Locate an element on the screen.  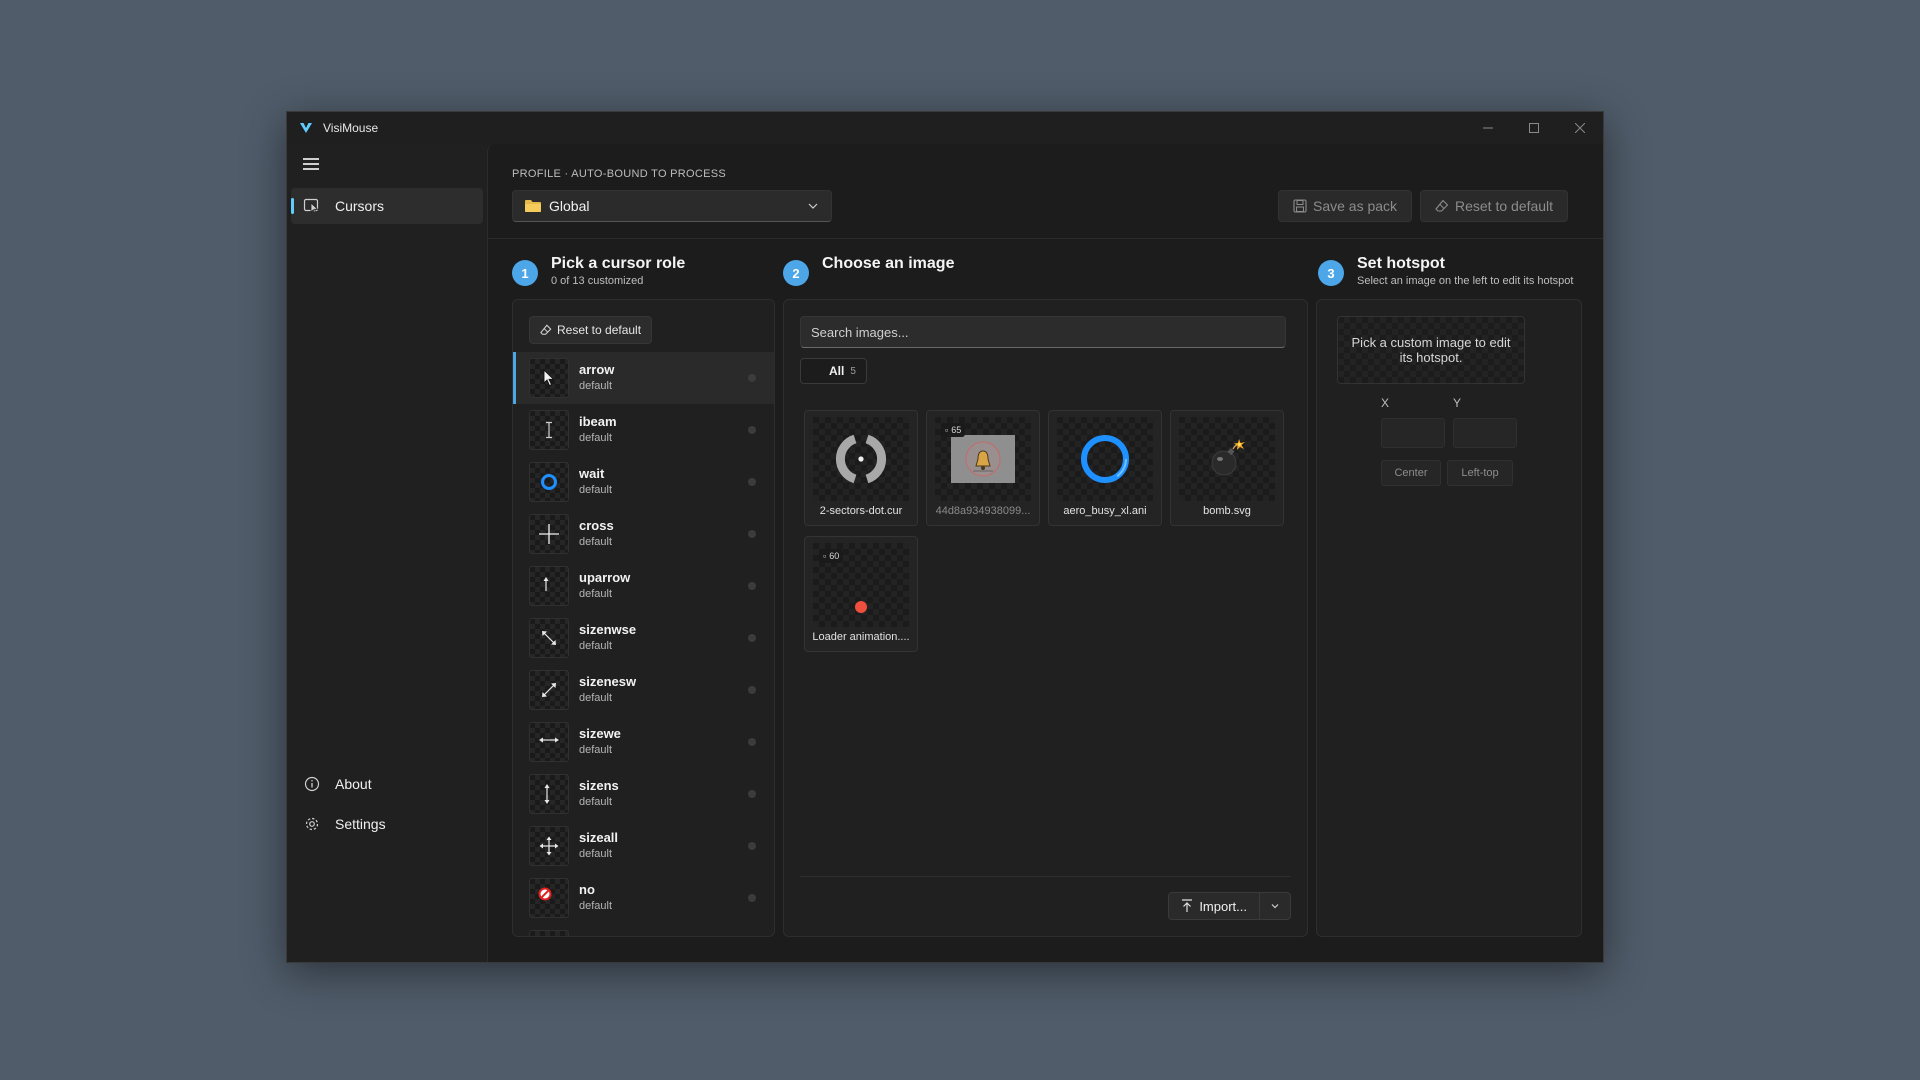
filter-all-chip: All 5 is located at coordinates (833, 371).